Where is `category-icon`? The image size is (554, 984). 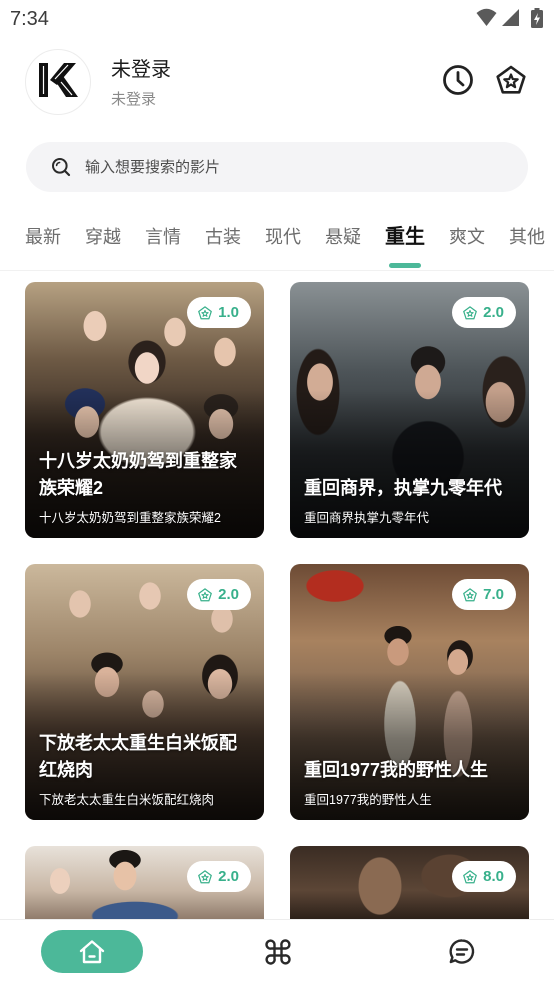
category-icon is located at coordinates (278, 952).